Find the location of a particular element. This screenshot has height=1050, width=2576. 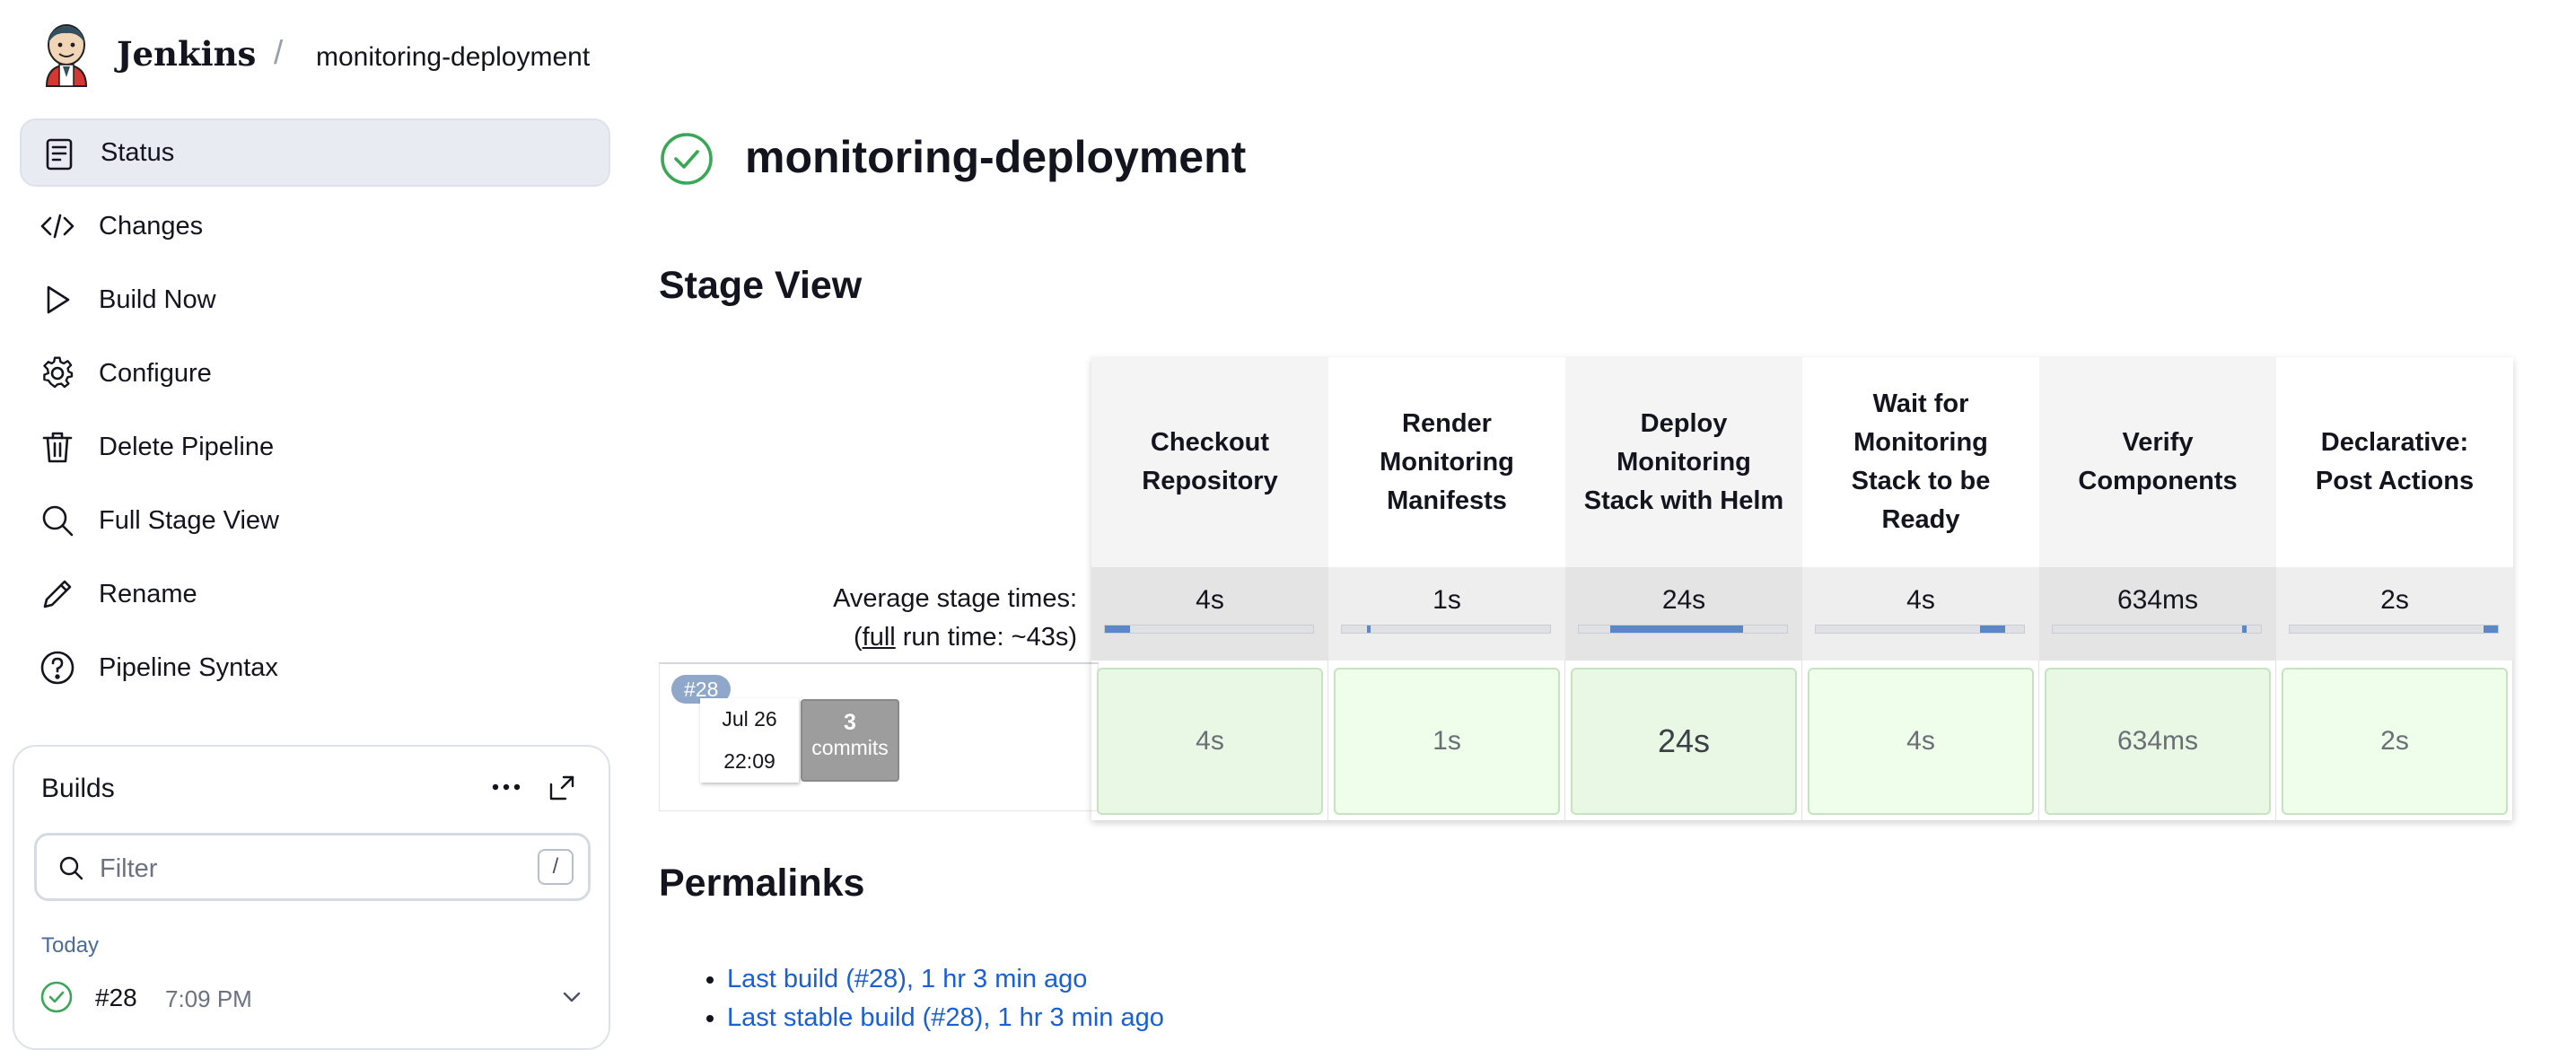

permalink-last-build: Last build (#28), 1 hr 3 min ago is located at coordinates (907, 979).